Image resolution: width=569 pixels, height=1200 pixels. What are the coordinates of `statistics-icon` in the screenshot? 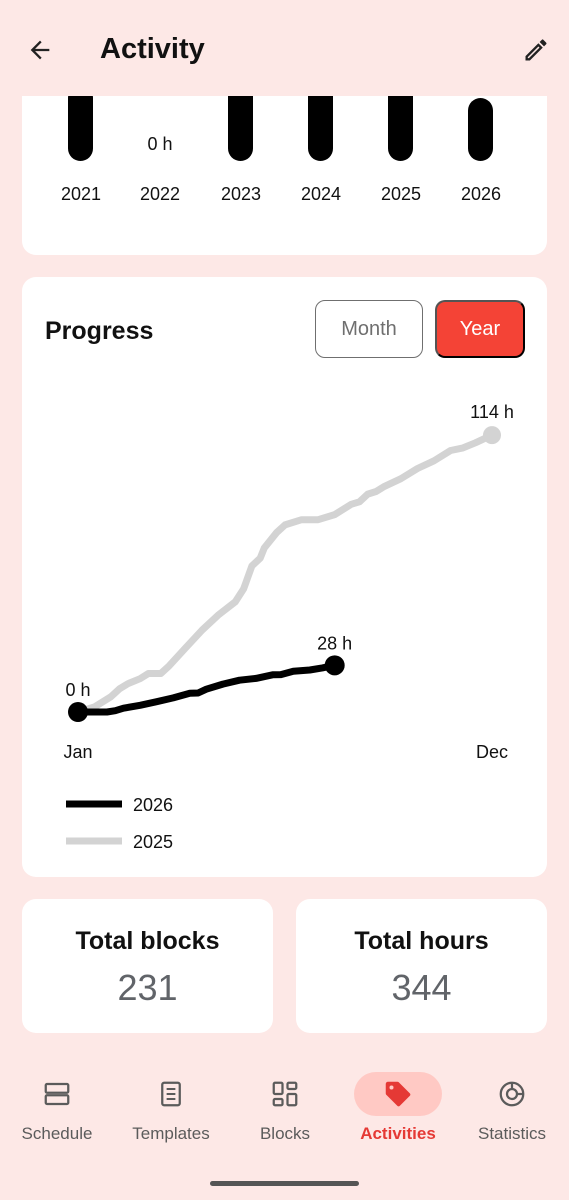 It's located at (512, 1094).